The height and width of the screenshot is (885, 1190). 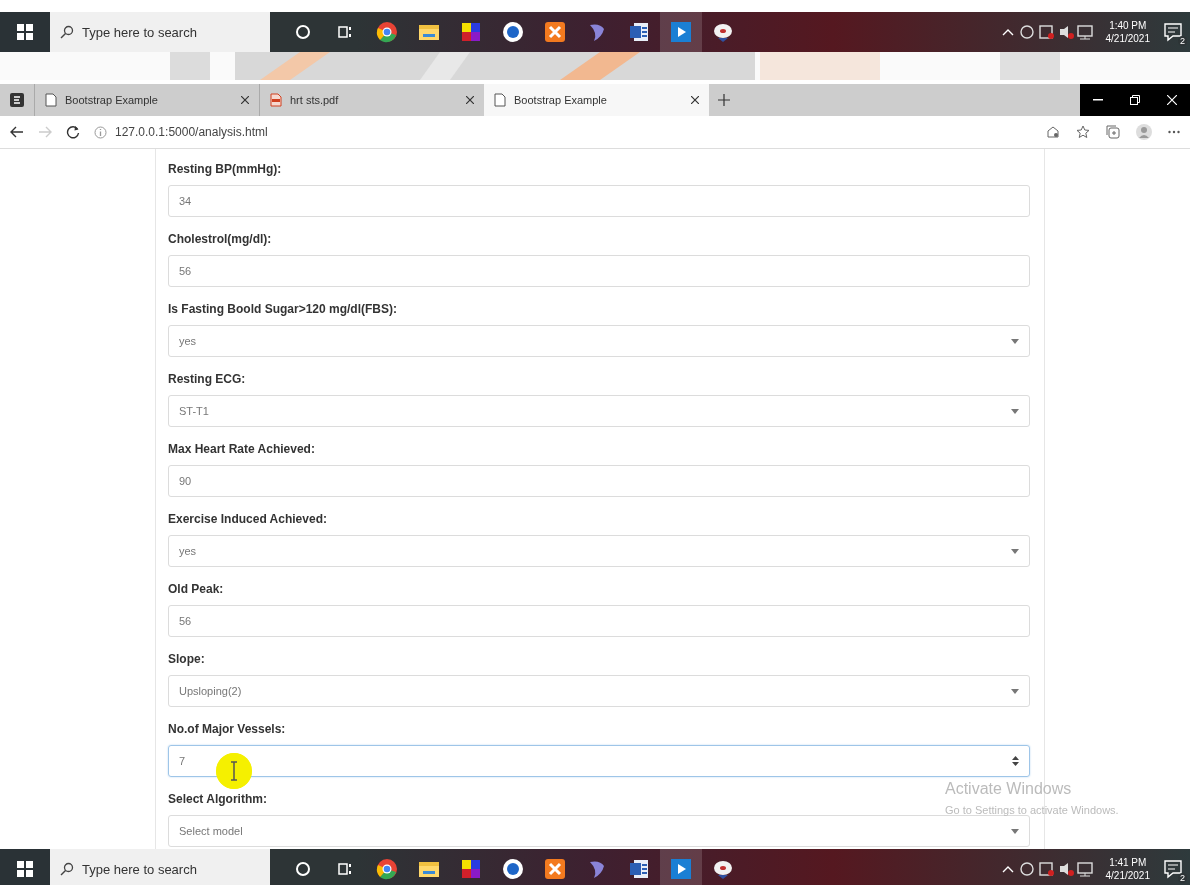 What do you see at coordinates (724, 100) in the screenshot?
I see `new-tab-icon` at bounding box center [724, 100].